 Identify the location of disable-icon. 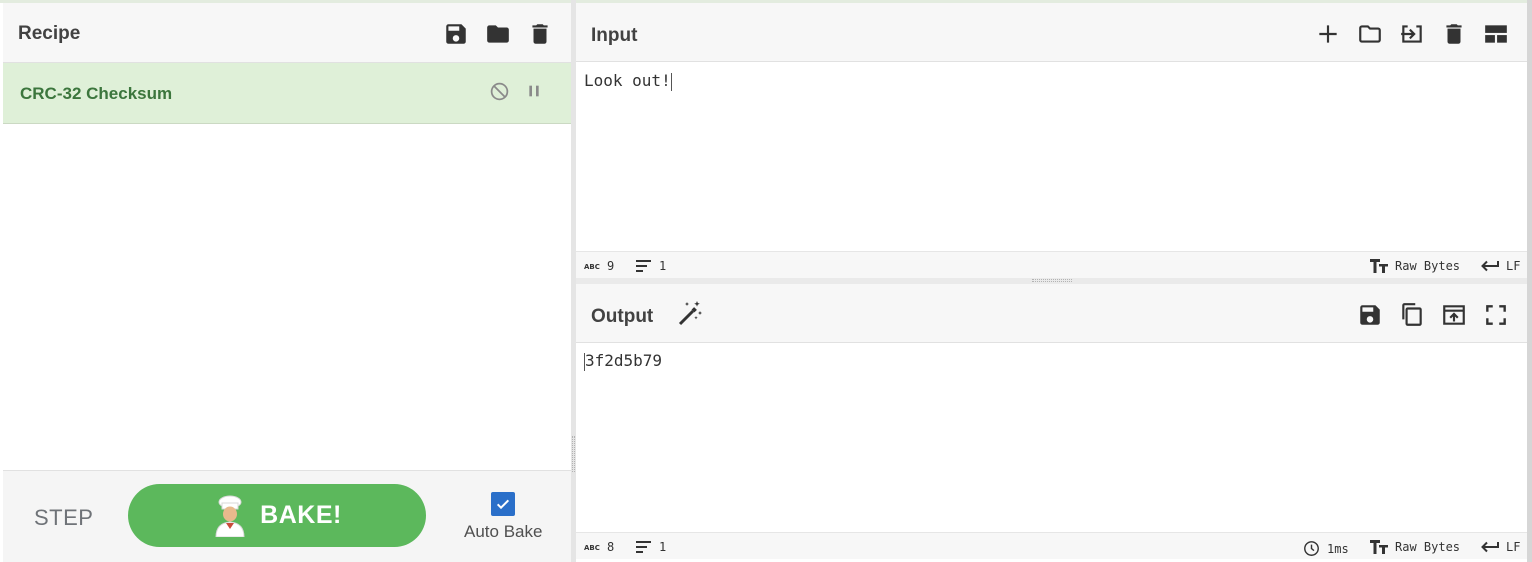
(499, 91).